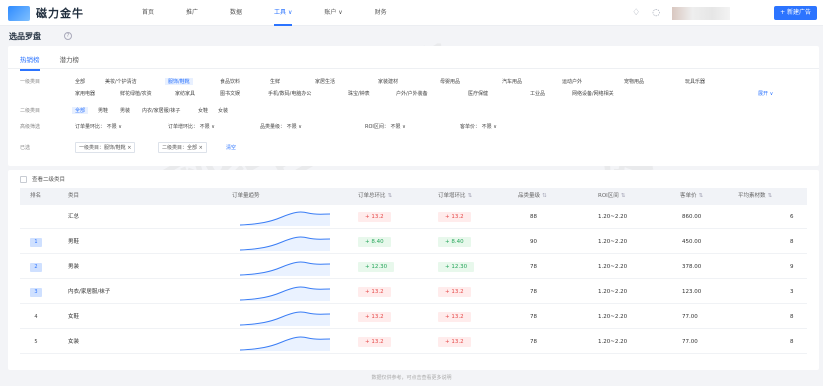 This screenshot has width=823, height=386. I want to click on logo-text: 磁力金牛, so click(60, 13).